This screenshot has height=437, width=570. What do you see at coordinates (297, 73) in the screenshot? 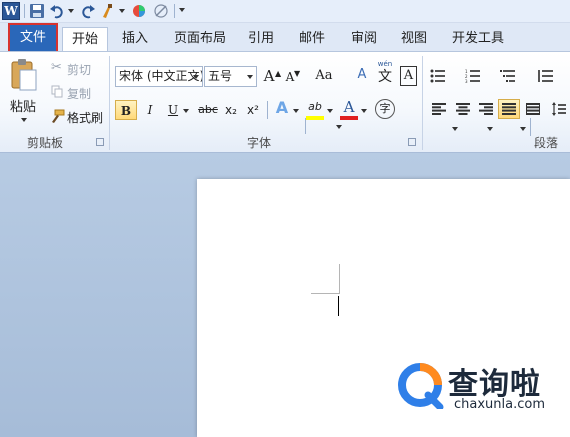
I see `shrink-arrow-icon: ▼` at bounding box center [297, 73].